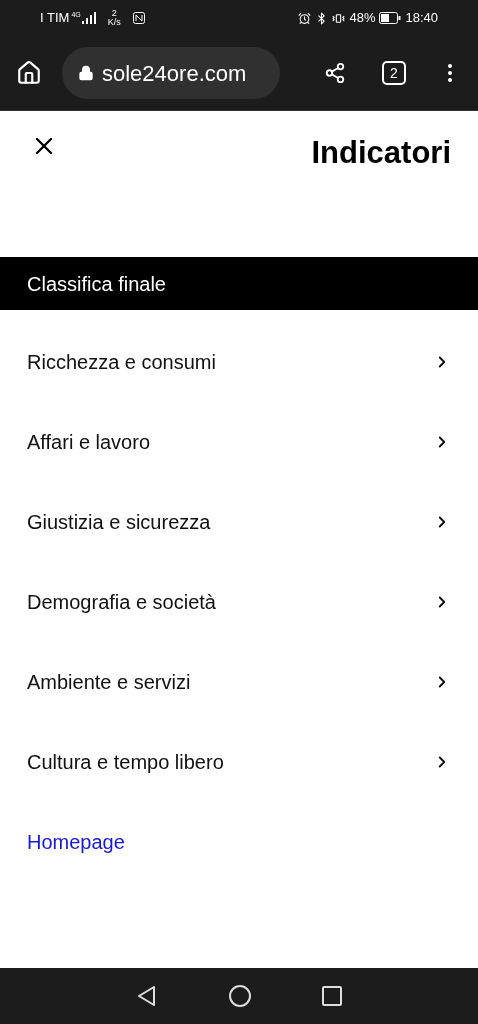 The height and width of the screenshot is (1024, 478). I want to click on menu-item: Ambiente e servizi, so click(239, 682).